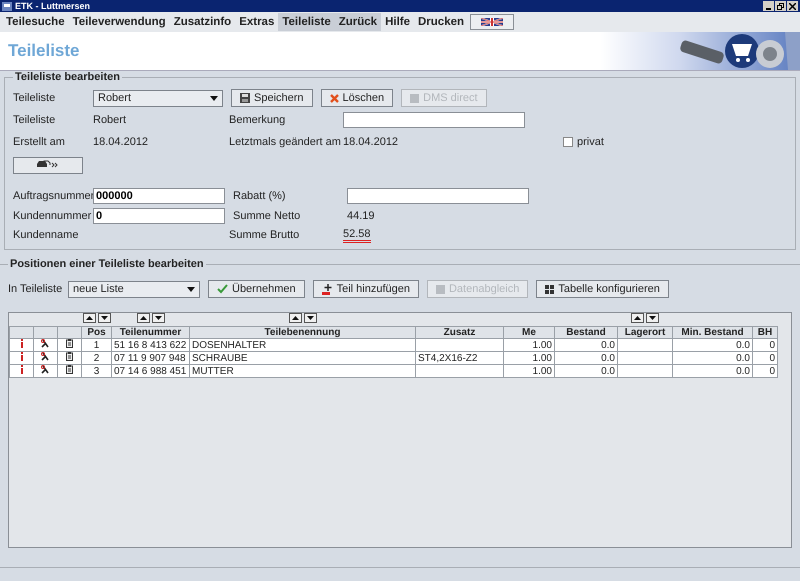 The width and height of the screenshot is (800, 581). Describe the element at coordinates (213, 371) in the screenshot. I see `table-cell: MUTTER` at that location.